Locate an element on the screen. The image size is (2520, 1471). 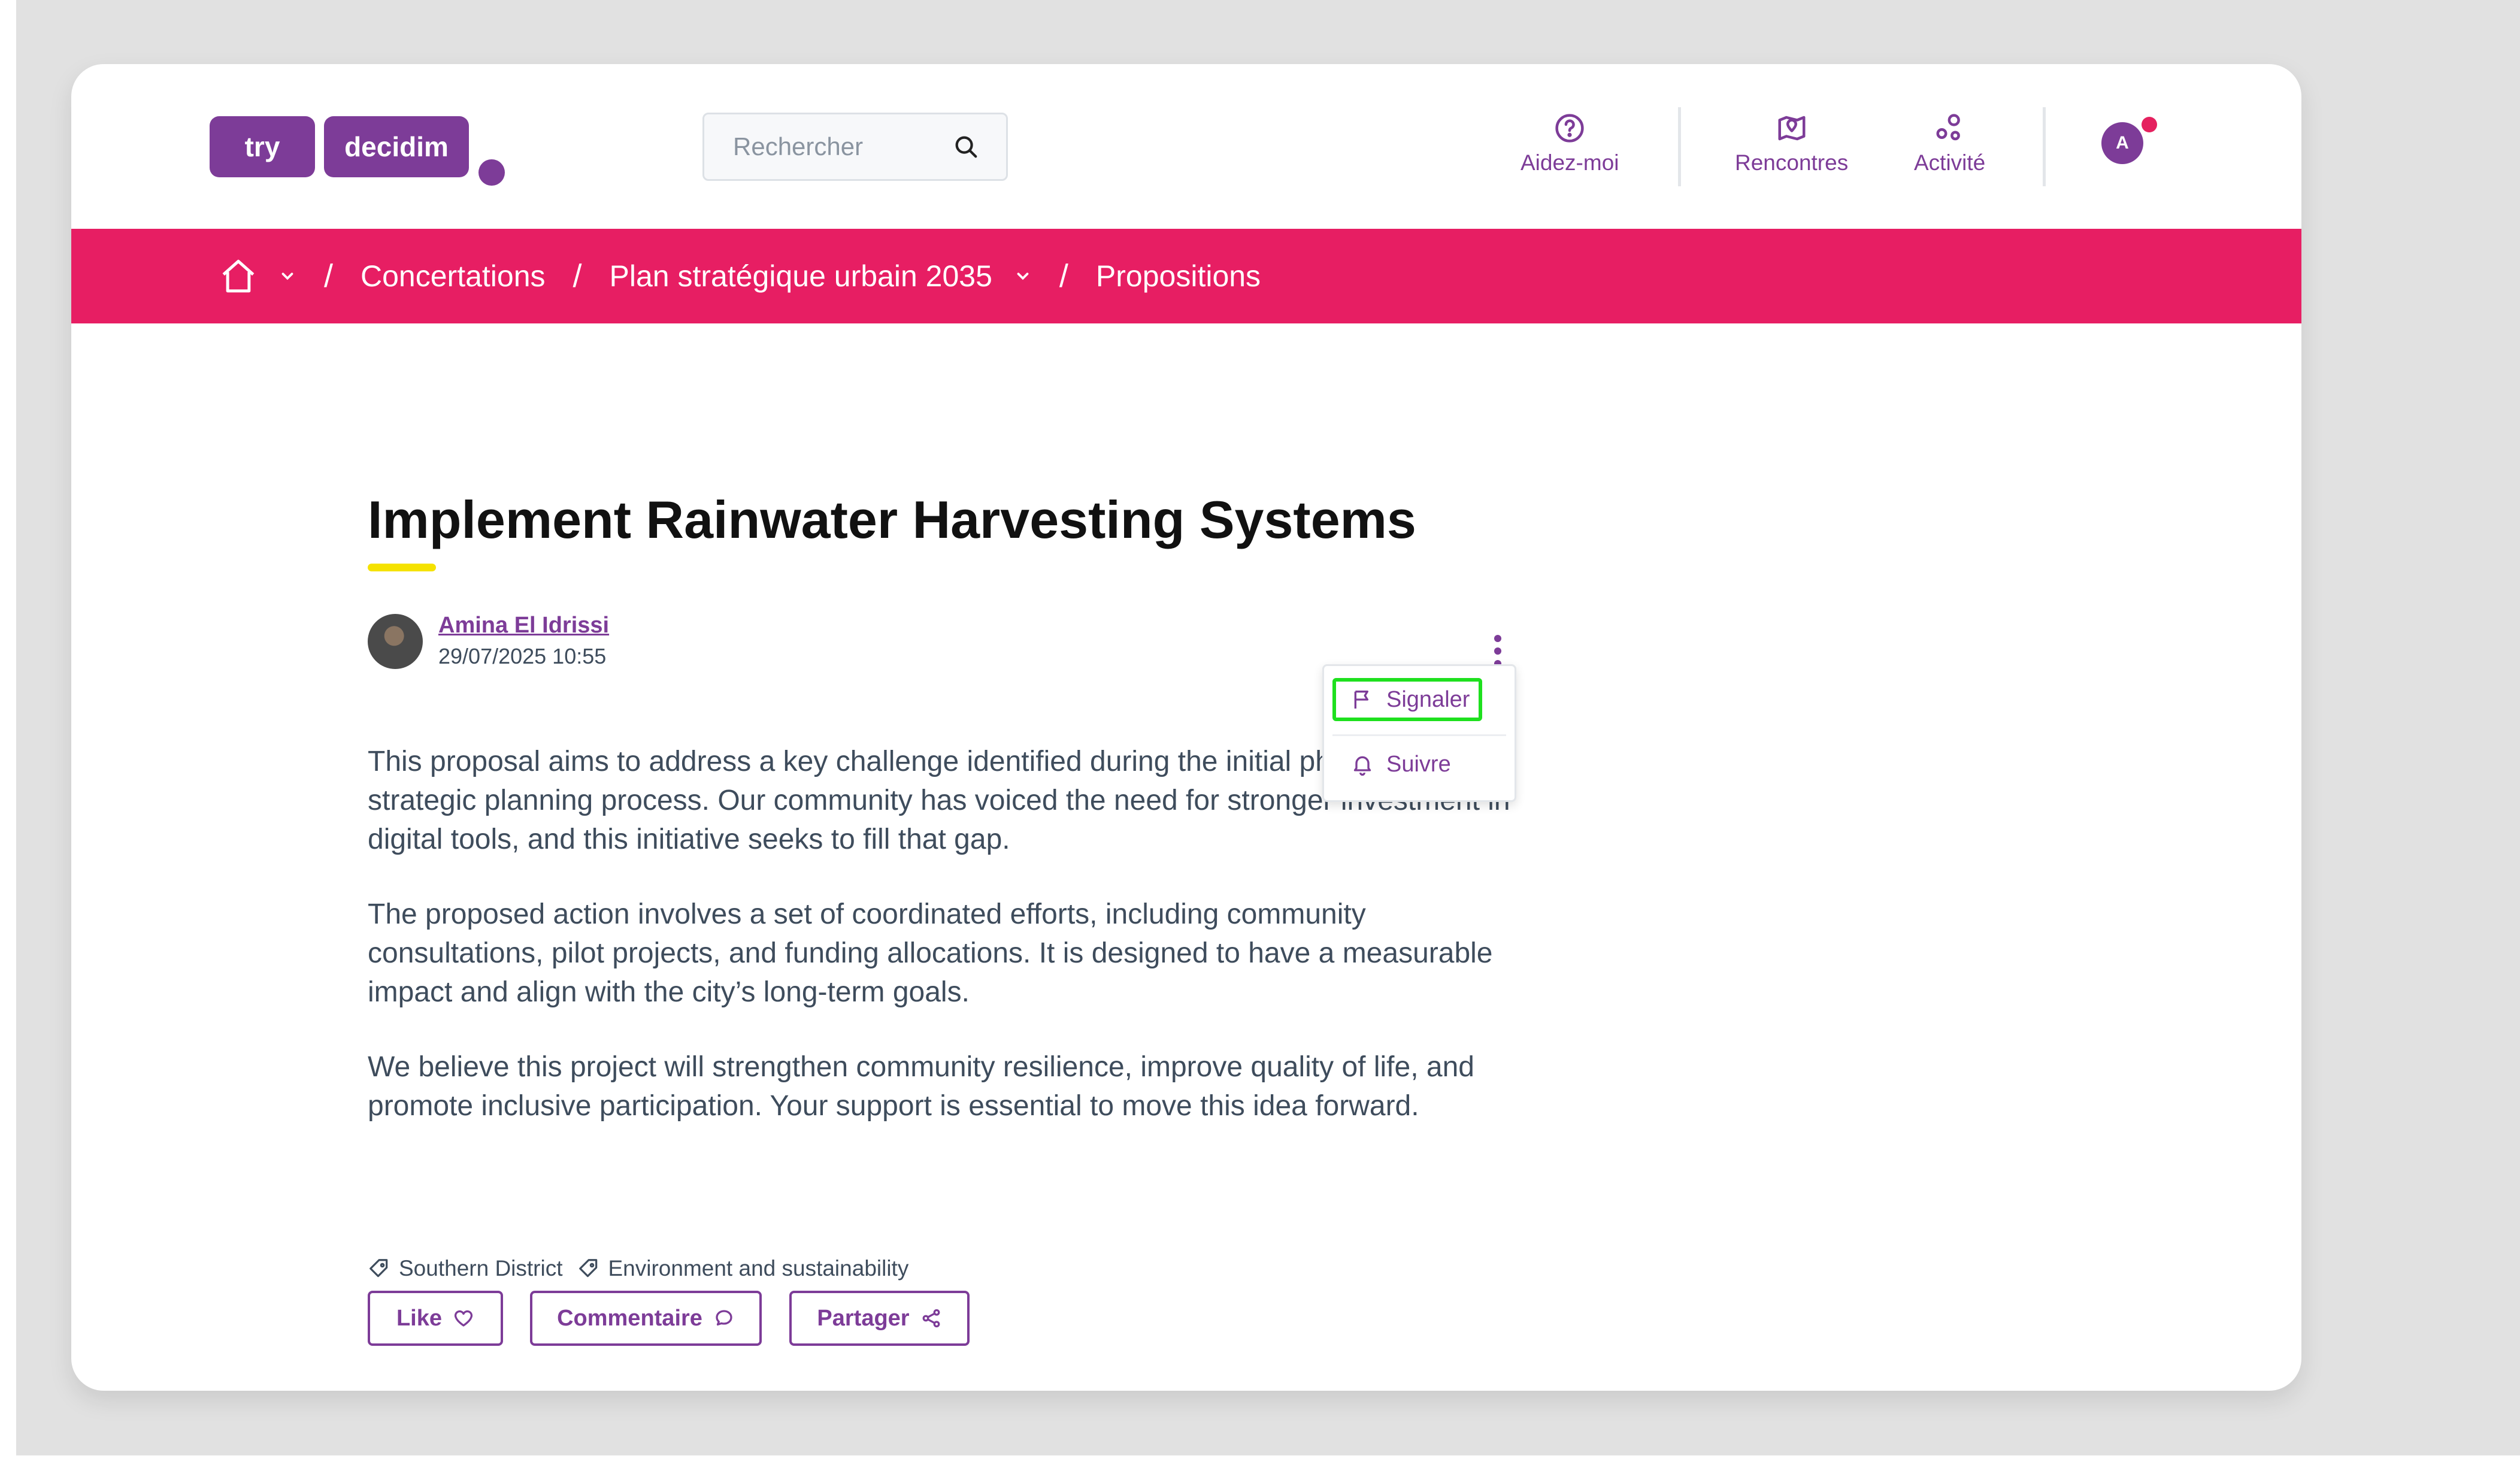
logo-dot is located at coordinates (491, 172).